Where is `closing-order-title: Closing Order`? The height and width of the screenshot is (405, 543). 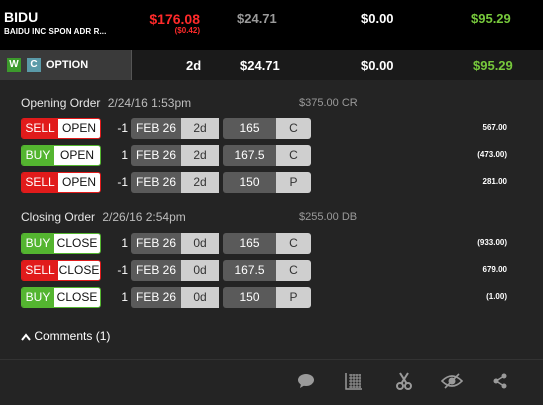
closing-order-title: Closing Order is located at coordinates (58, 217).